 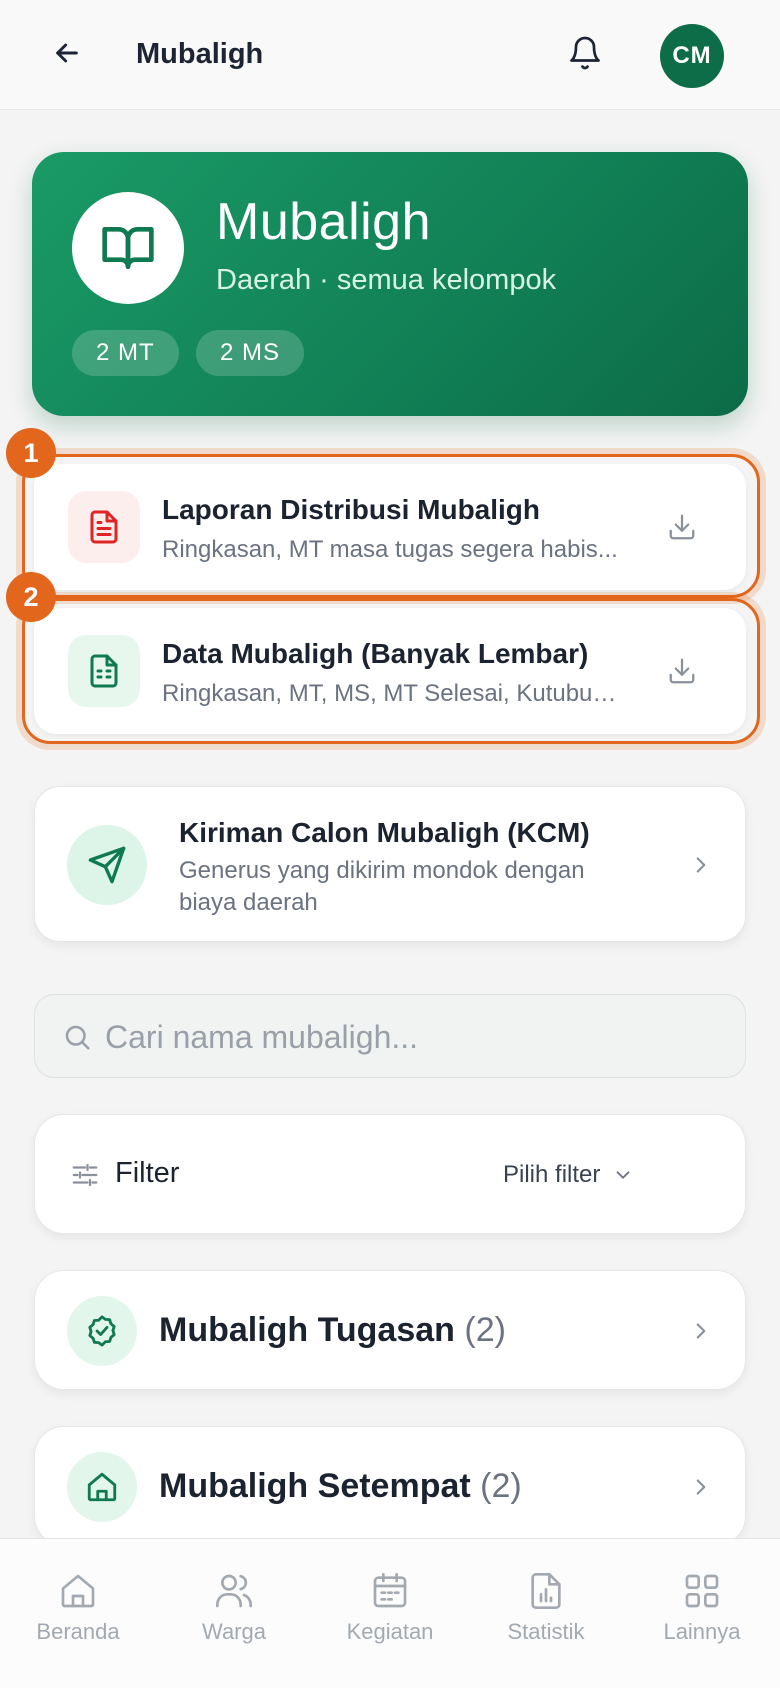 I want to click on section-label: Mubaligh Setempat (2), so click(x=340, y=1486).